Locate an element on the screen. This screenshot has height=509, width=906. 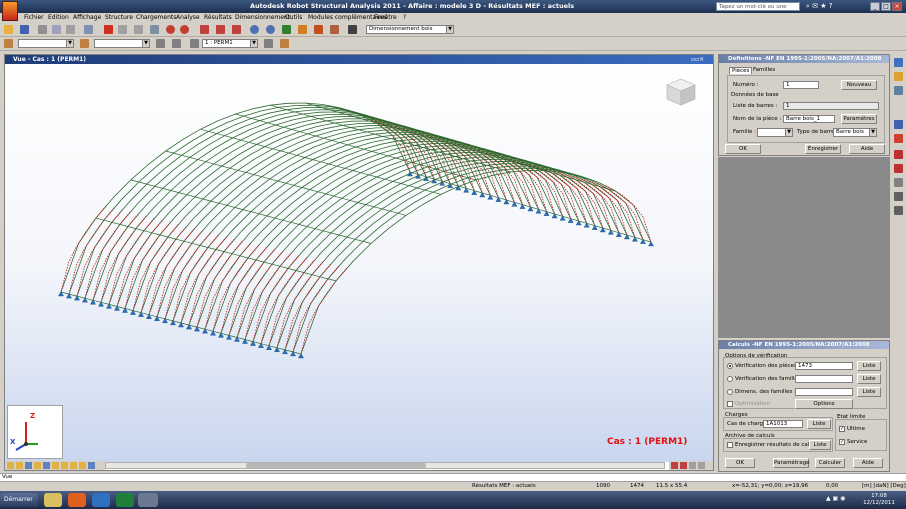
pan-icon is located at coordinates (286, 29).